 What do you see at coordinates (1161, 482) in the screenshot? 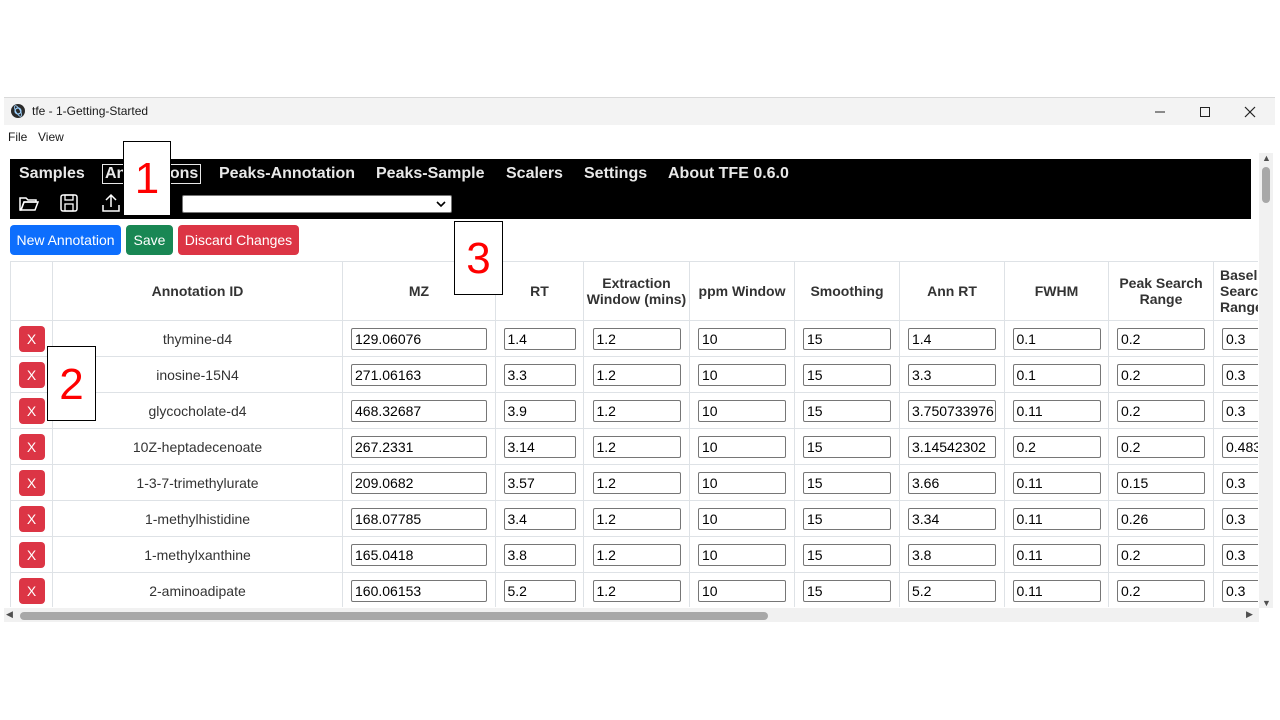
I see `psr-input: 0.15` at bounding box center [1161, 482].